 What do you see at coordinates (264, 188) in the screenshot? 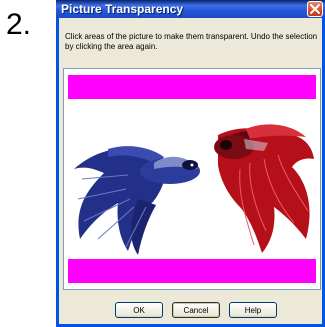
I see `red-betta-fish` at bounding box center [264, 188].